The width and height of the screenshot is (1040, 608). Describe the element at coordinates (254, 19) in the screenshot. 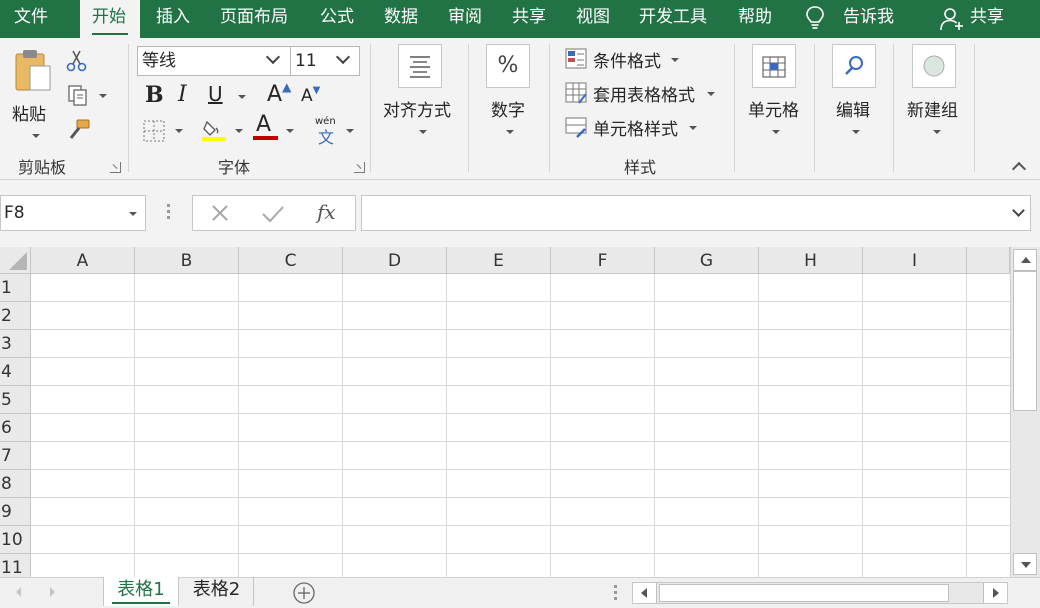

I see `tab-page-layout: 页面布局` at that location.